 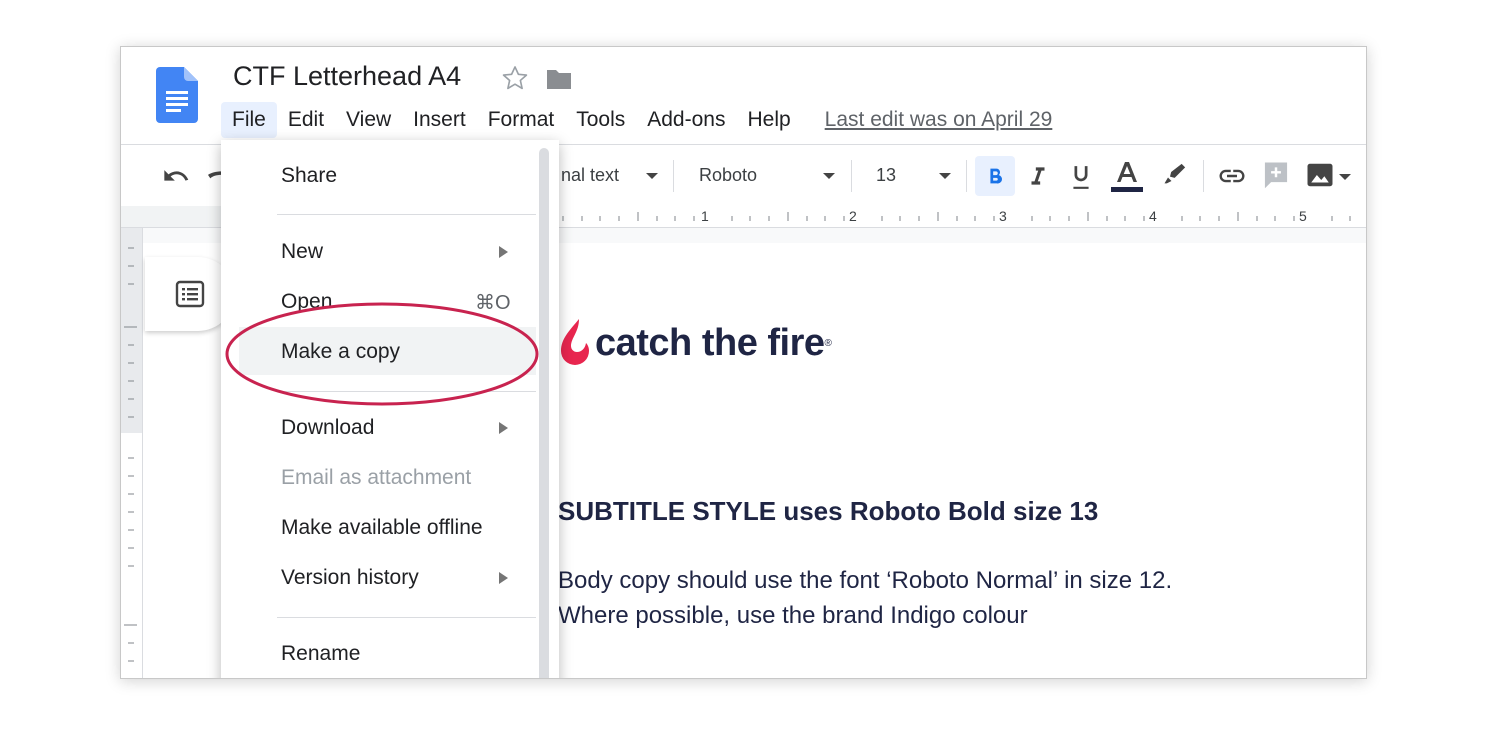 I want to click on undo-icon, so click(x=176, y=176).